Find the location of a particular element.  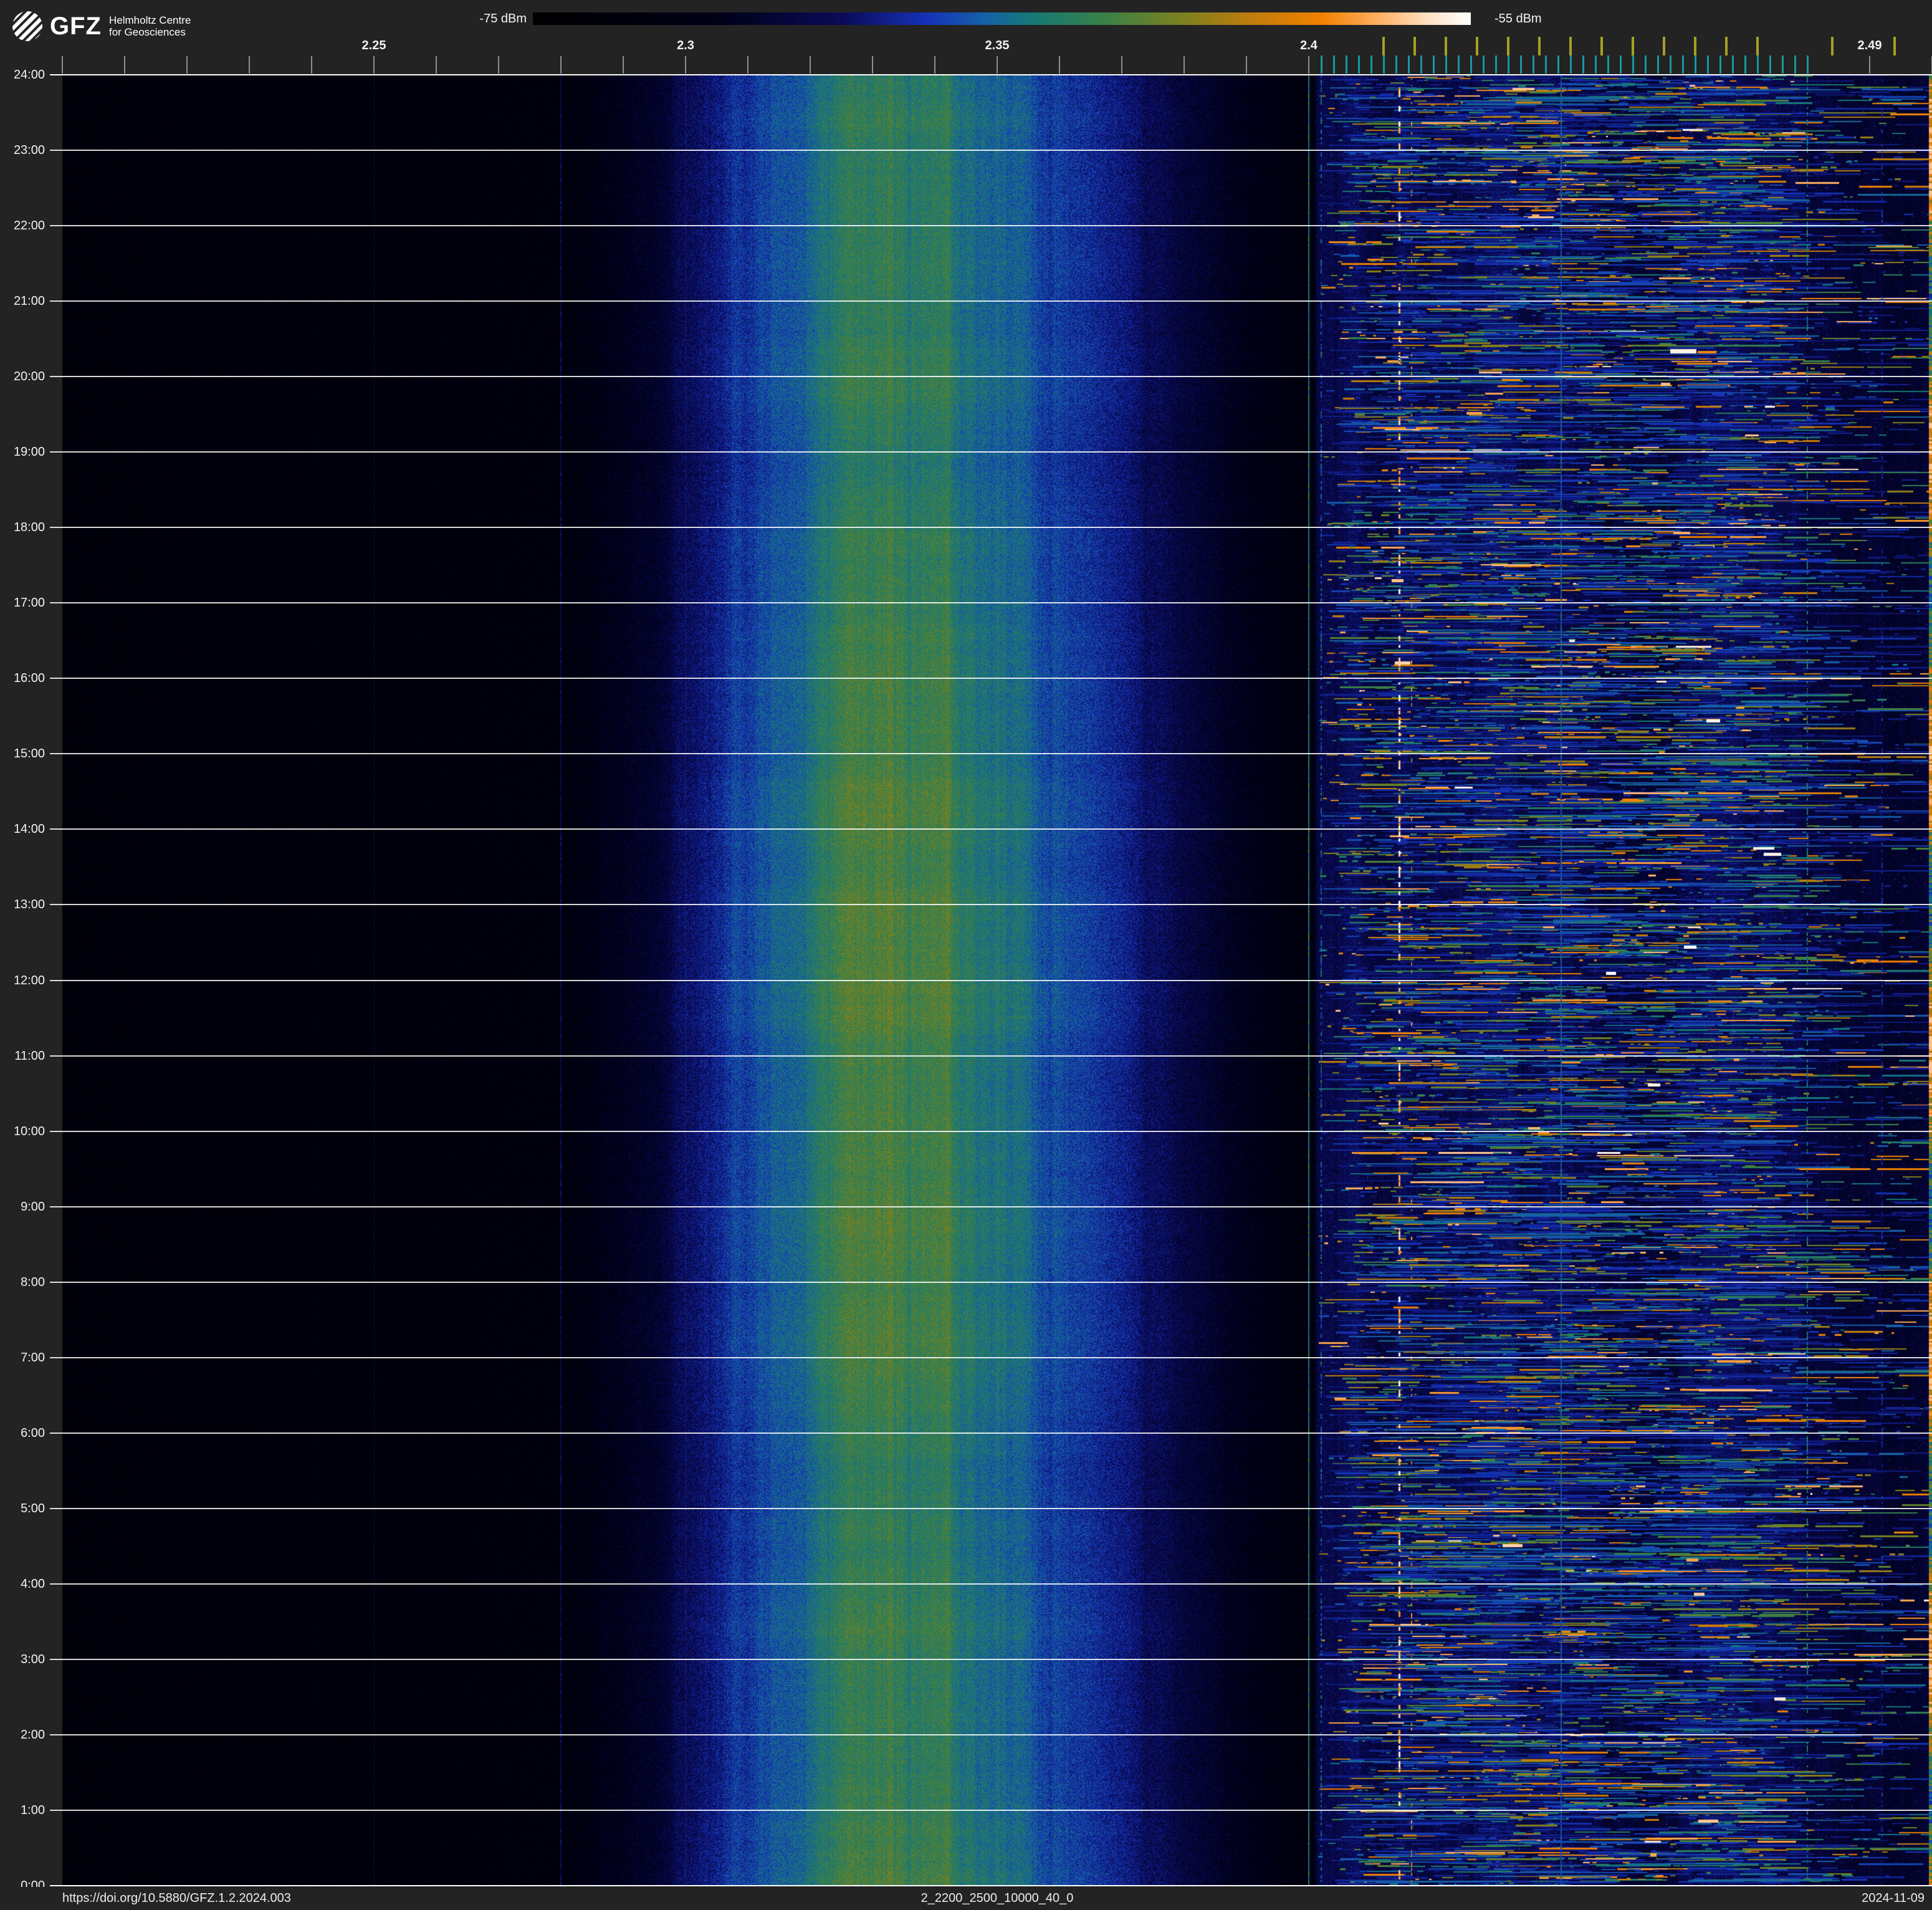

logo-line2: for Geosciences is located at coordinates (147, 32).